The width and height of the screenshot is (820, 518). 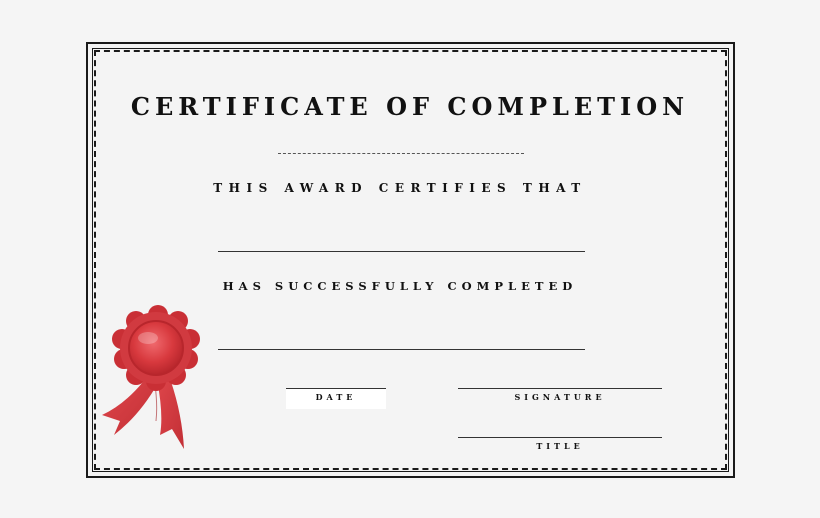 I want to click on signature-label: SIGNATURE, so click(x=560, y=397).